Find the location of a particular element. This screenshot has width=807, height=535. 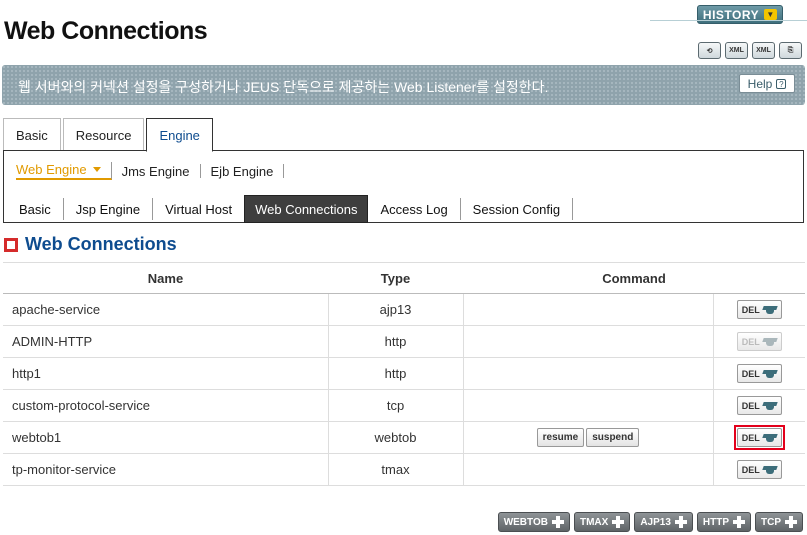

add-http-button: HTTP is located at coordinates (723, 522).